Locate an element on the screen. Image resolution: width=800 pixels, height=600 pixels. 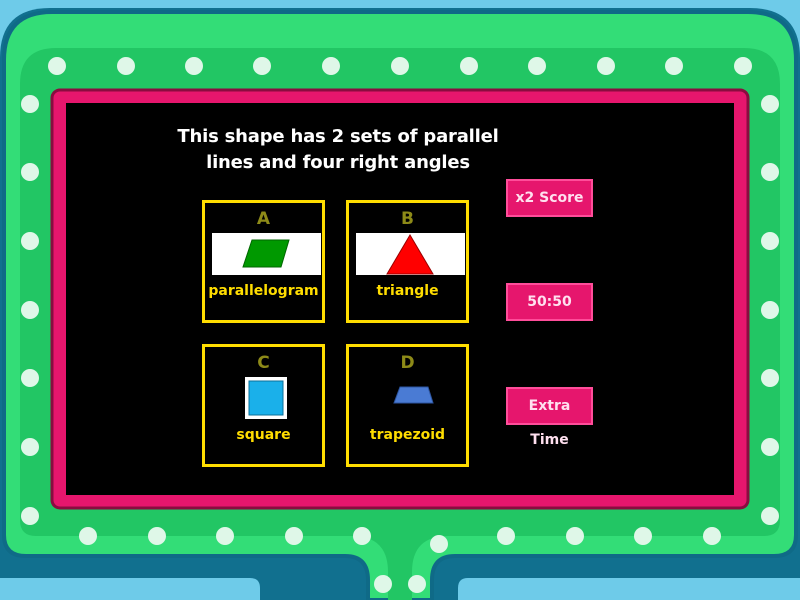
answer-letter: A is located at coordinates (263, 219).